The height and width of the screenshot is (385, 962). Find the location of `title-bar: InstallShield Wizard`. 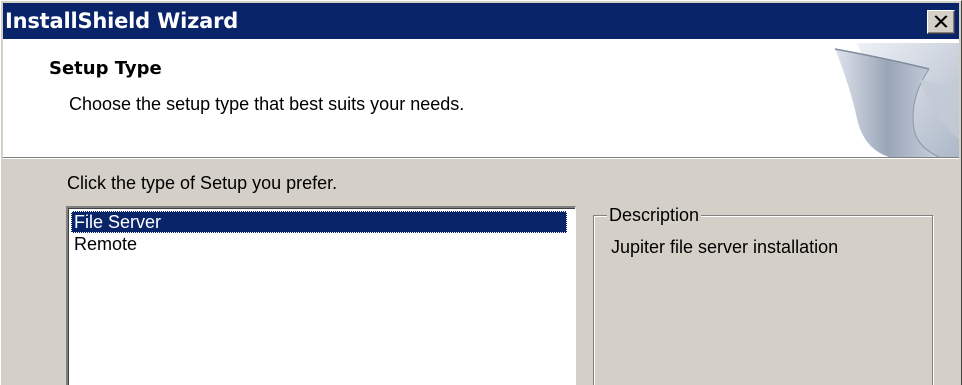

title-bar: InstallShield Wizard is located at coordinates (481, 21).